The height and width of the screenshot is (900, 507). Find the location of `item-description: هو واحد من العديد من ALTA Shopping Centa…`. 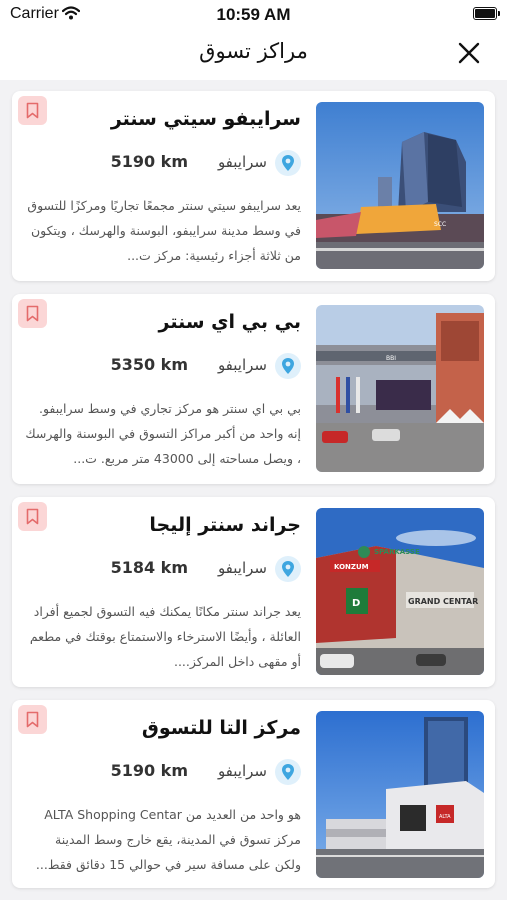

item-description: هو واحد من العديد من ALTA Shopping Centa… is located at coordinates (168, 839).